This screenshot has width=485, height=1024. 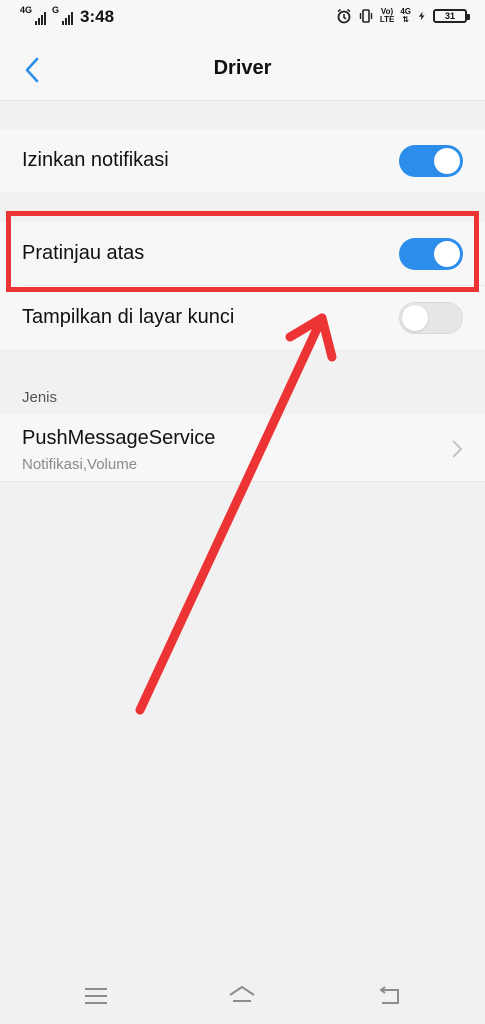 I want to click on volte-indicator: Vo) LTE, so click(x=387, y=16).